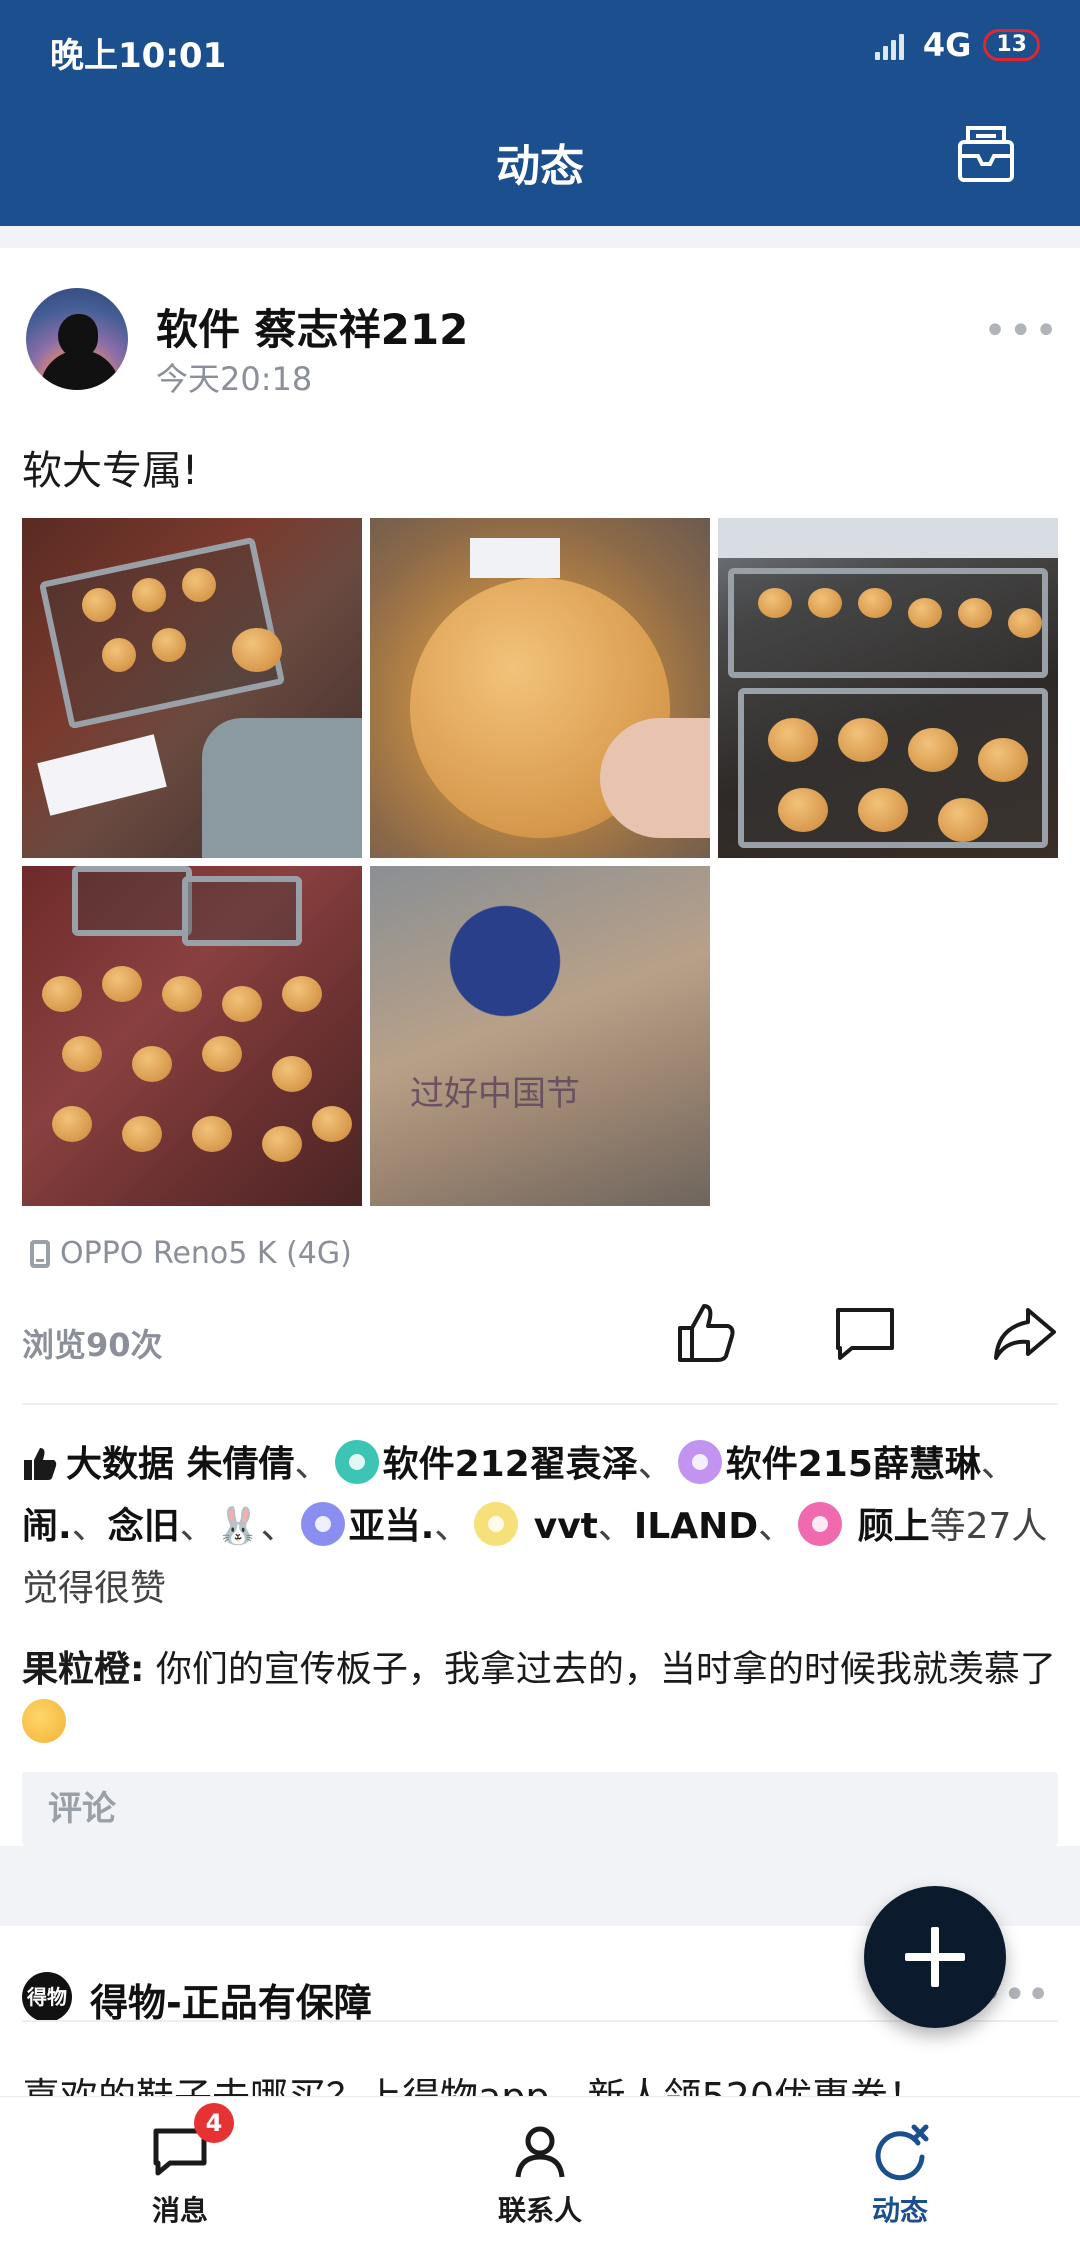 This screenshot has width=1080, height=2248. Describe the element at coordinates (238, 1526) in the screenshot. I see `rabbit-icon: 🐰` at that location.